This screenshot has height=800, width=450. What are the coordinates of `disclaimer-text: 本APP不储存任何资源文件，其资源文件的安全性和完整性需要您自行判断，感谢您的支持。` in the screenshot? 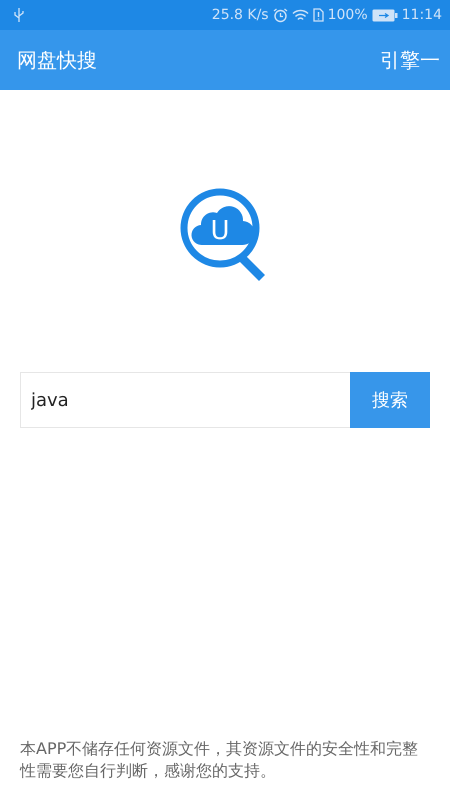 It's located at (220, 760).